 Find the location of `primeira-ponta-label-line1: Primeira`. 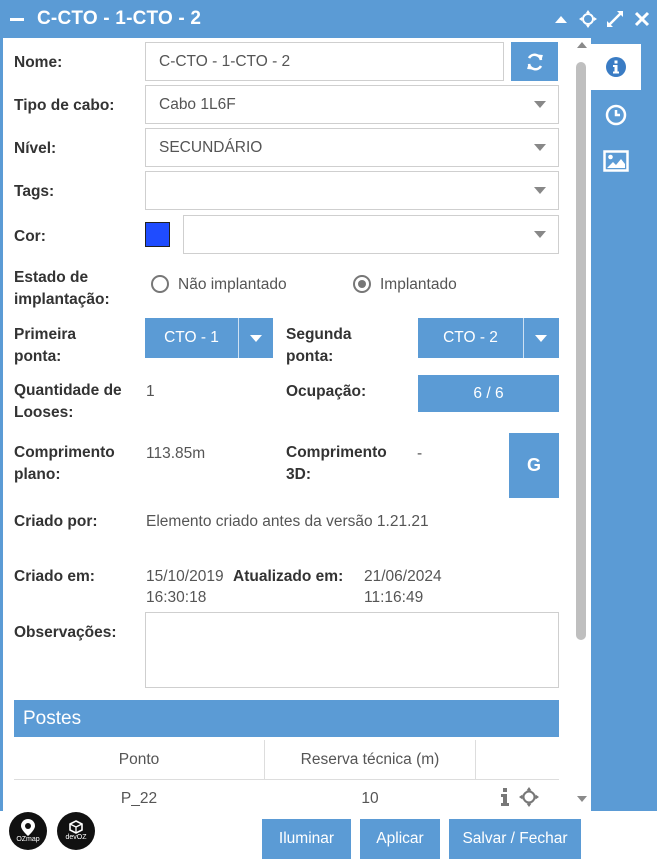

primeira-ponta-label-line1: Primeira is located at coordinates (45, 334).